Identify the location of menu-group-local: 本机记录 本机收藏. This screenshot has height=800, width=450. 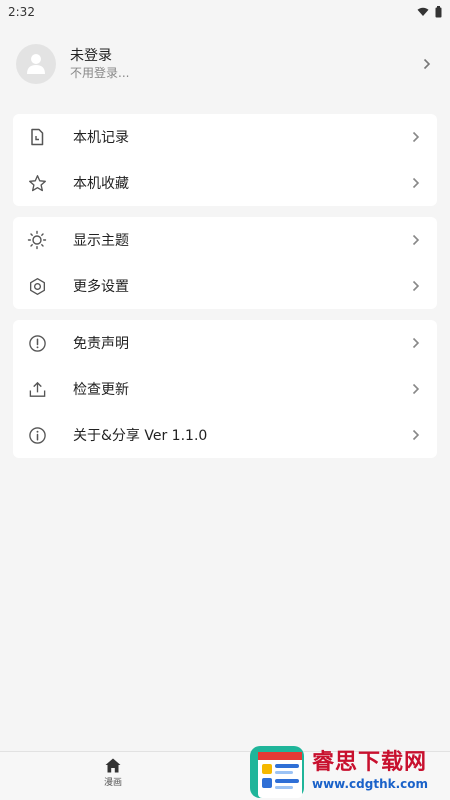
(225, 160).